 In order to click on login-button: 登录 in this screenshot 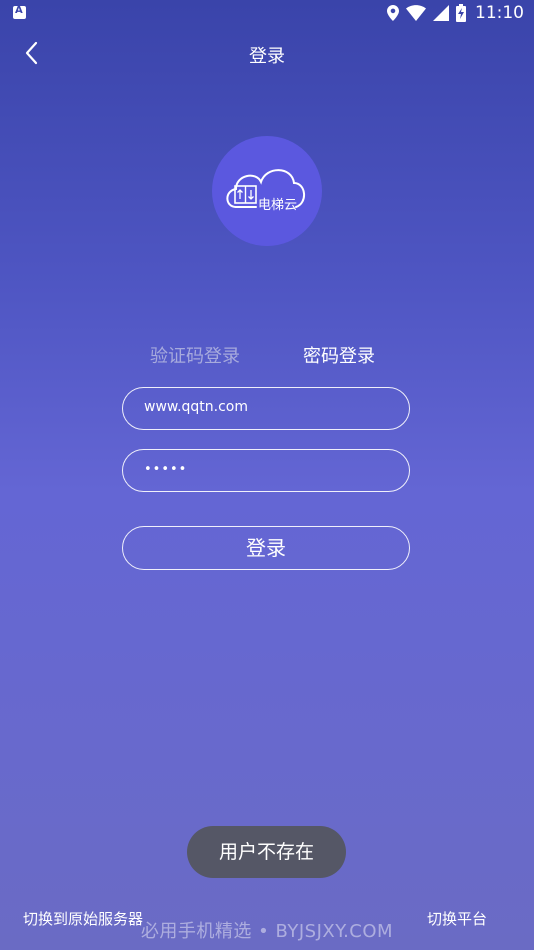, I will do `click(266, 548)`.